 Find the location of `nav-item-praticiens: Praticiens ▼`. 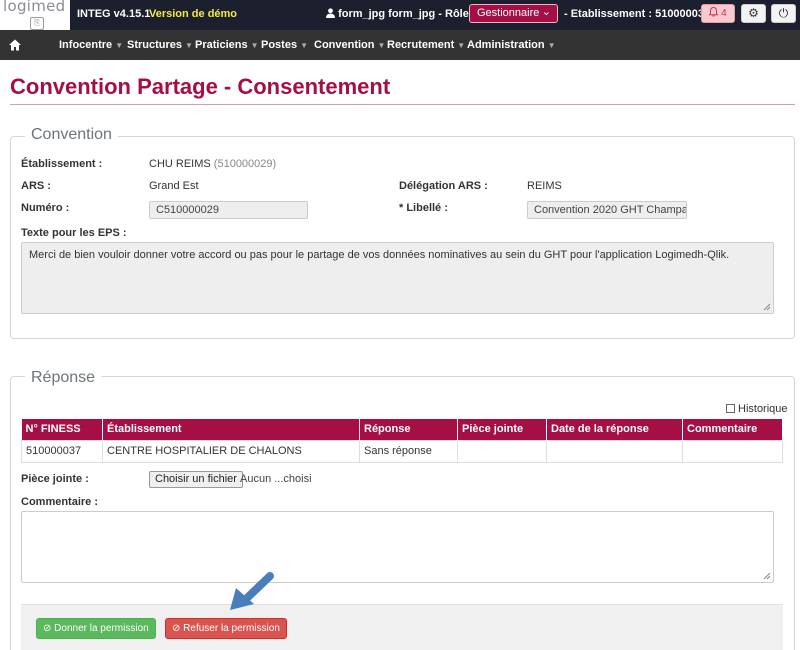

nav-item-praticiens: Praticiens ▼ is located at coordinates (227, 45).